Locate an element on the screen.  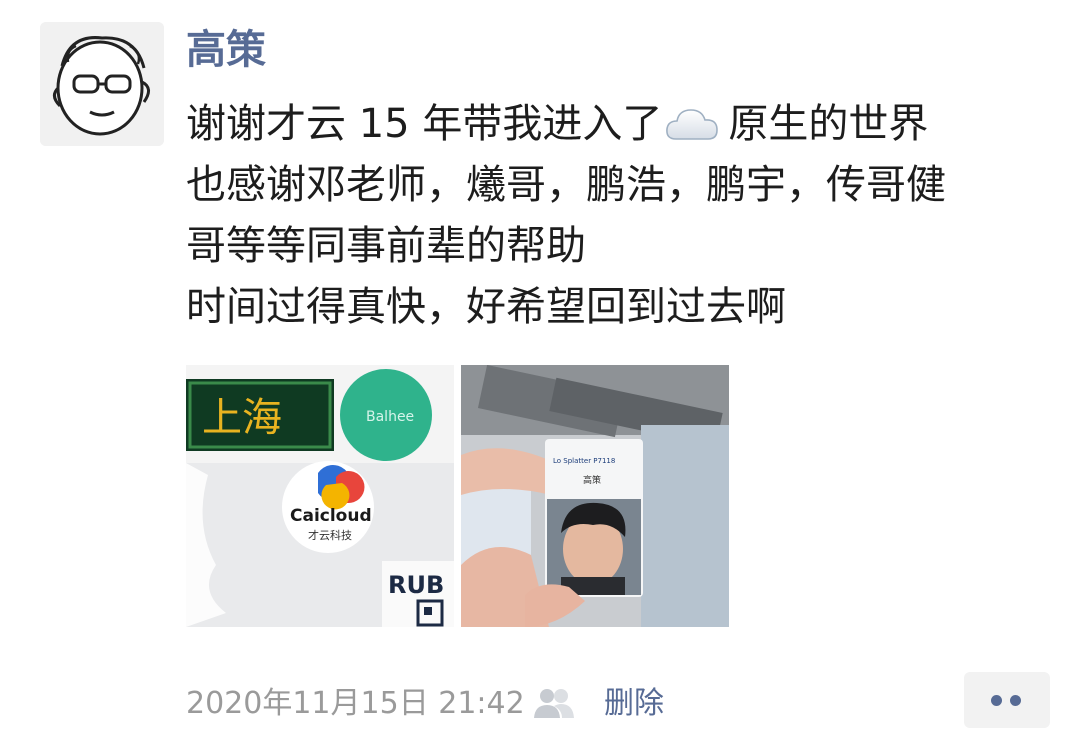
laptop-stickers-image: 上海 Balhee Caicloud 才云科技 RUB is located at coordinates (320, 496).